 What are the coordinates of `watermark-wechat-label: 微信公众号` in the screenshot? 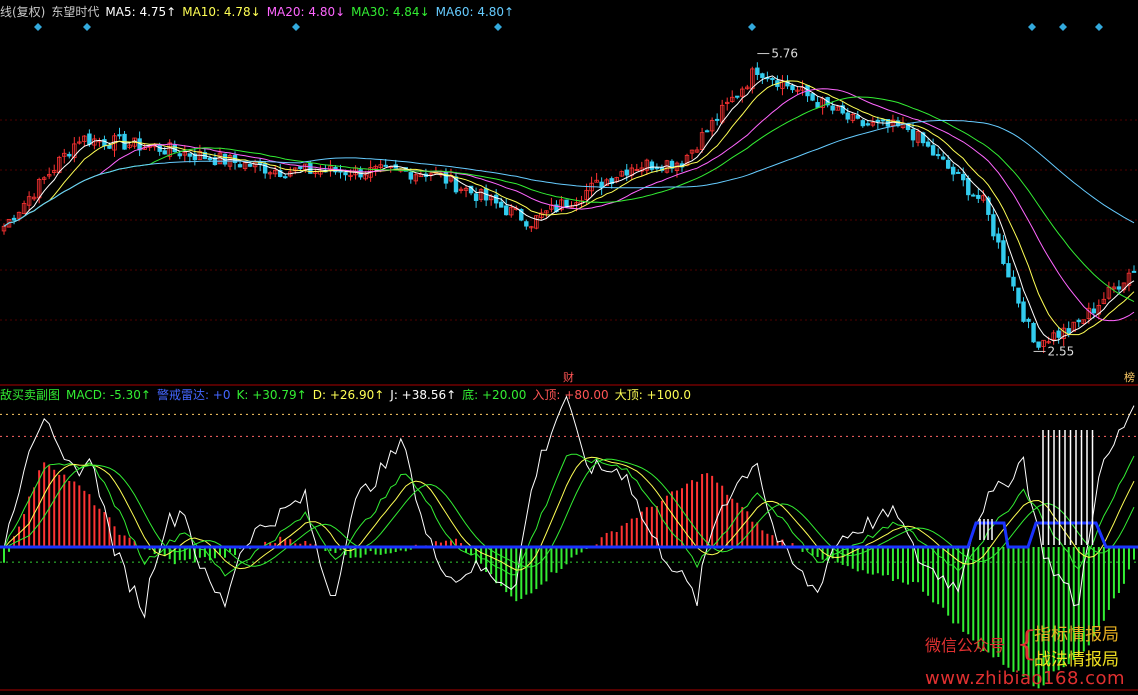 It's located at (965, 645).